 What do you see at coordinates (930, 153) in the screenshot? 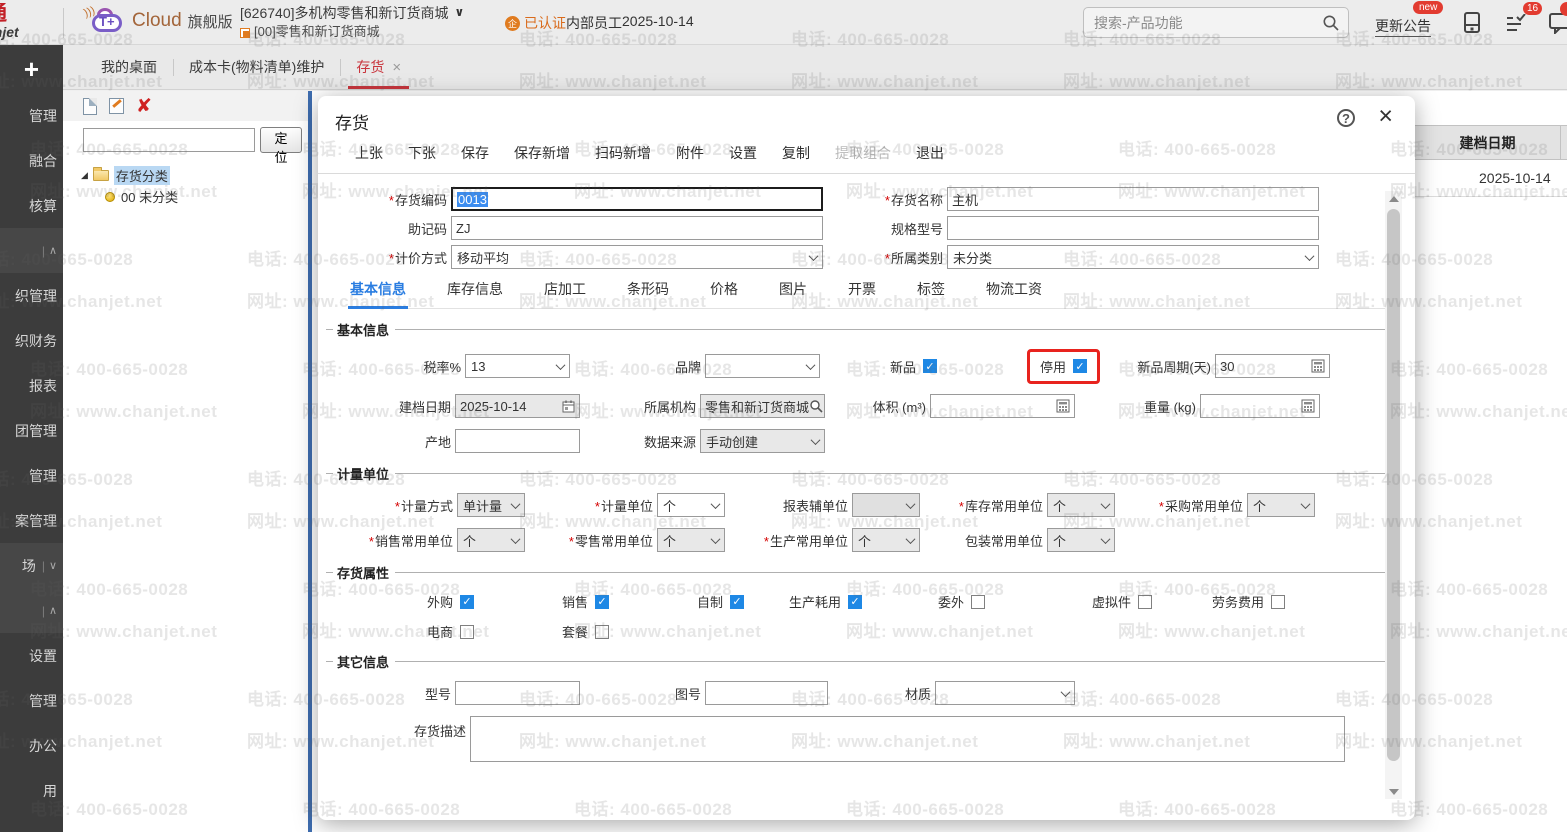
I see `toolbar-9: 退出` at bounding box center [930, 153].